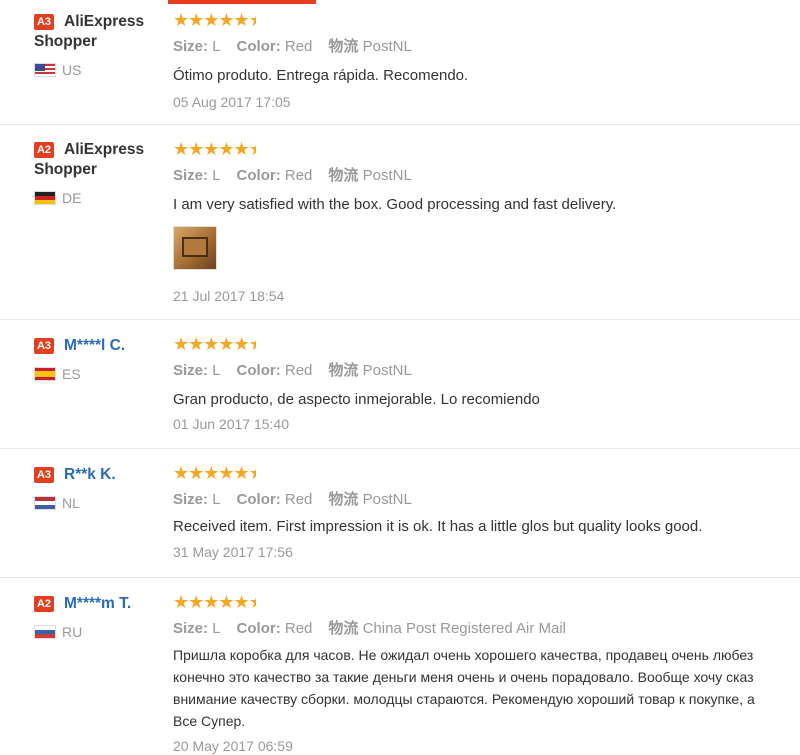 The width and height of the screenshot is (800, 755). What do you see at coordinates (195, 248) in the screenshot?
I see `review-photo-thumbnail` at bounding box center [195, 248].